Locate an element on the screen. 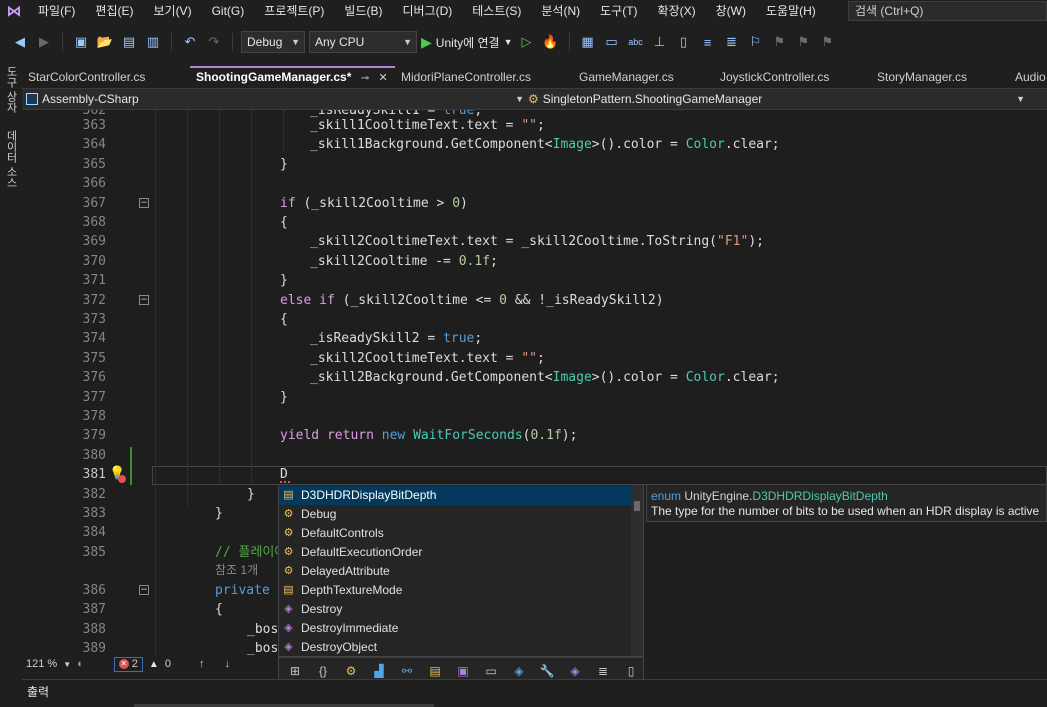 The width and height of the screenshot is (1047, 707). completion-scrollbar is located at coordinates (637, 570).